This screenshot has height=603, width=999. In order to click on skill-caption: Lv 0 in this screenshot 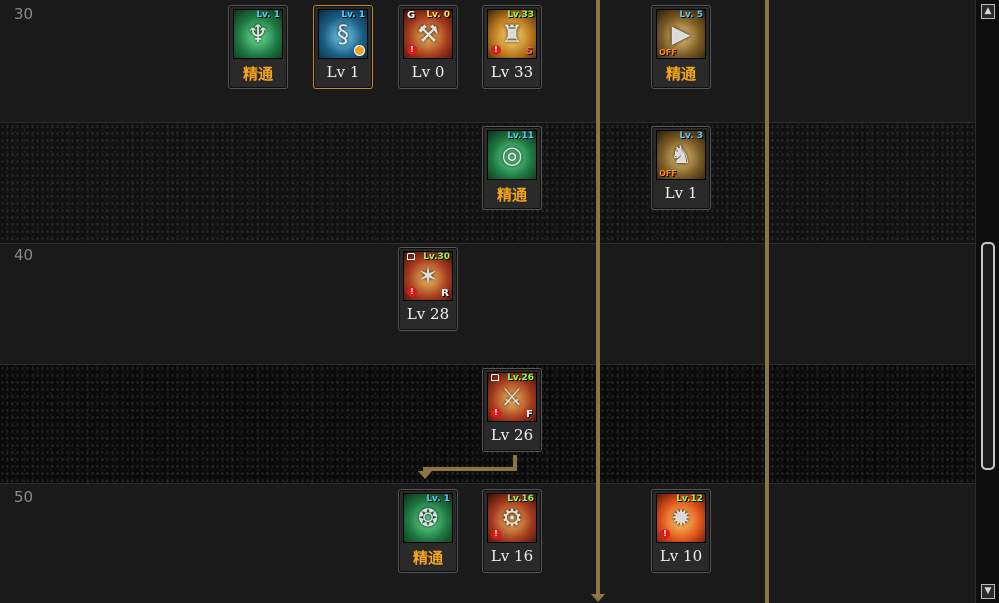, I will do `click(428, 72)`.